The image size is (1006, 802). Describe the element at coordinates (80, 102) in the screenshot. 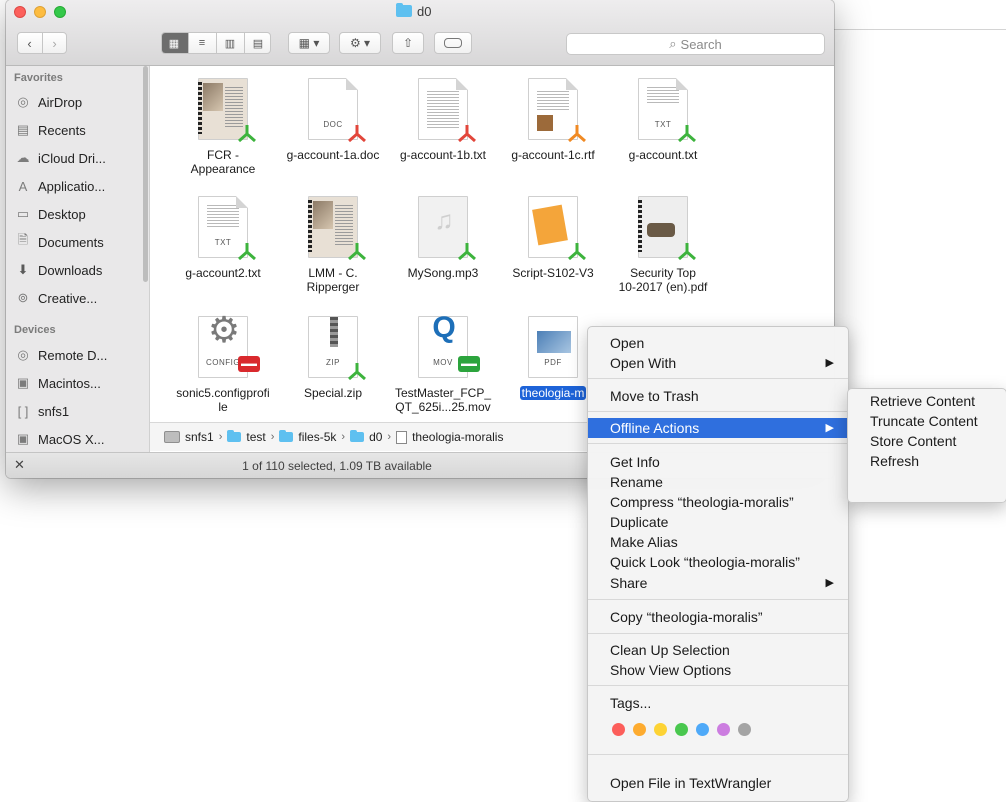

I see `sidebar-item-airdrop: ◎ AirDrop` at that location.